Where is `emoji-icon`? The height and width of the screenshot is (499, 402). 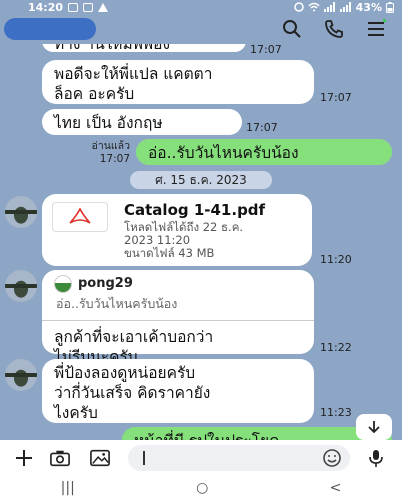
emoji-icon is located at coordinates (332, 458).